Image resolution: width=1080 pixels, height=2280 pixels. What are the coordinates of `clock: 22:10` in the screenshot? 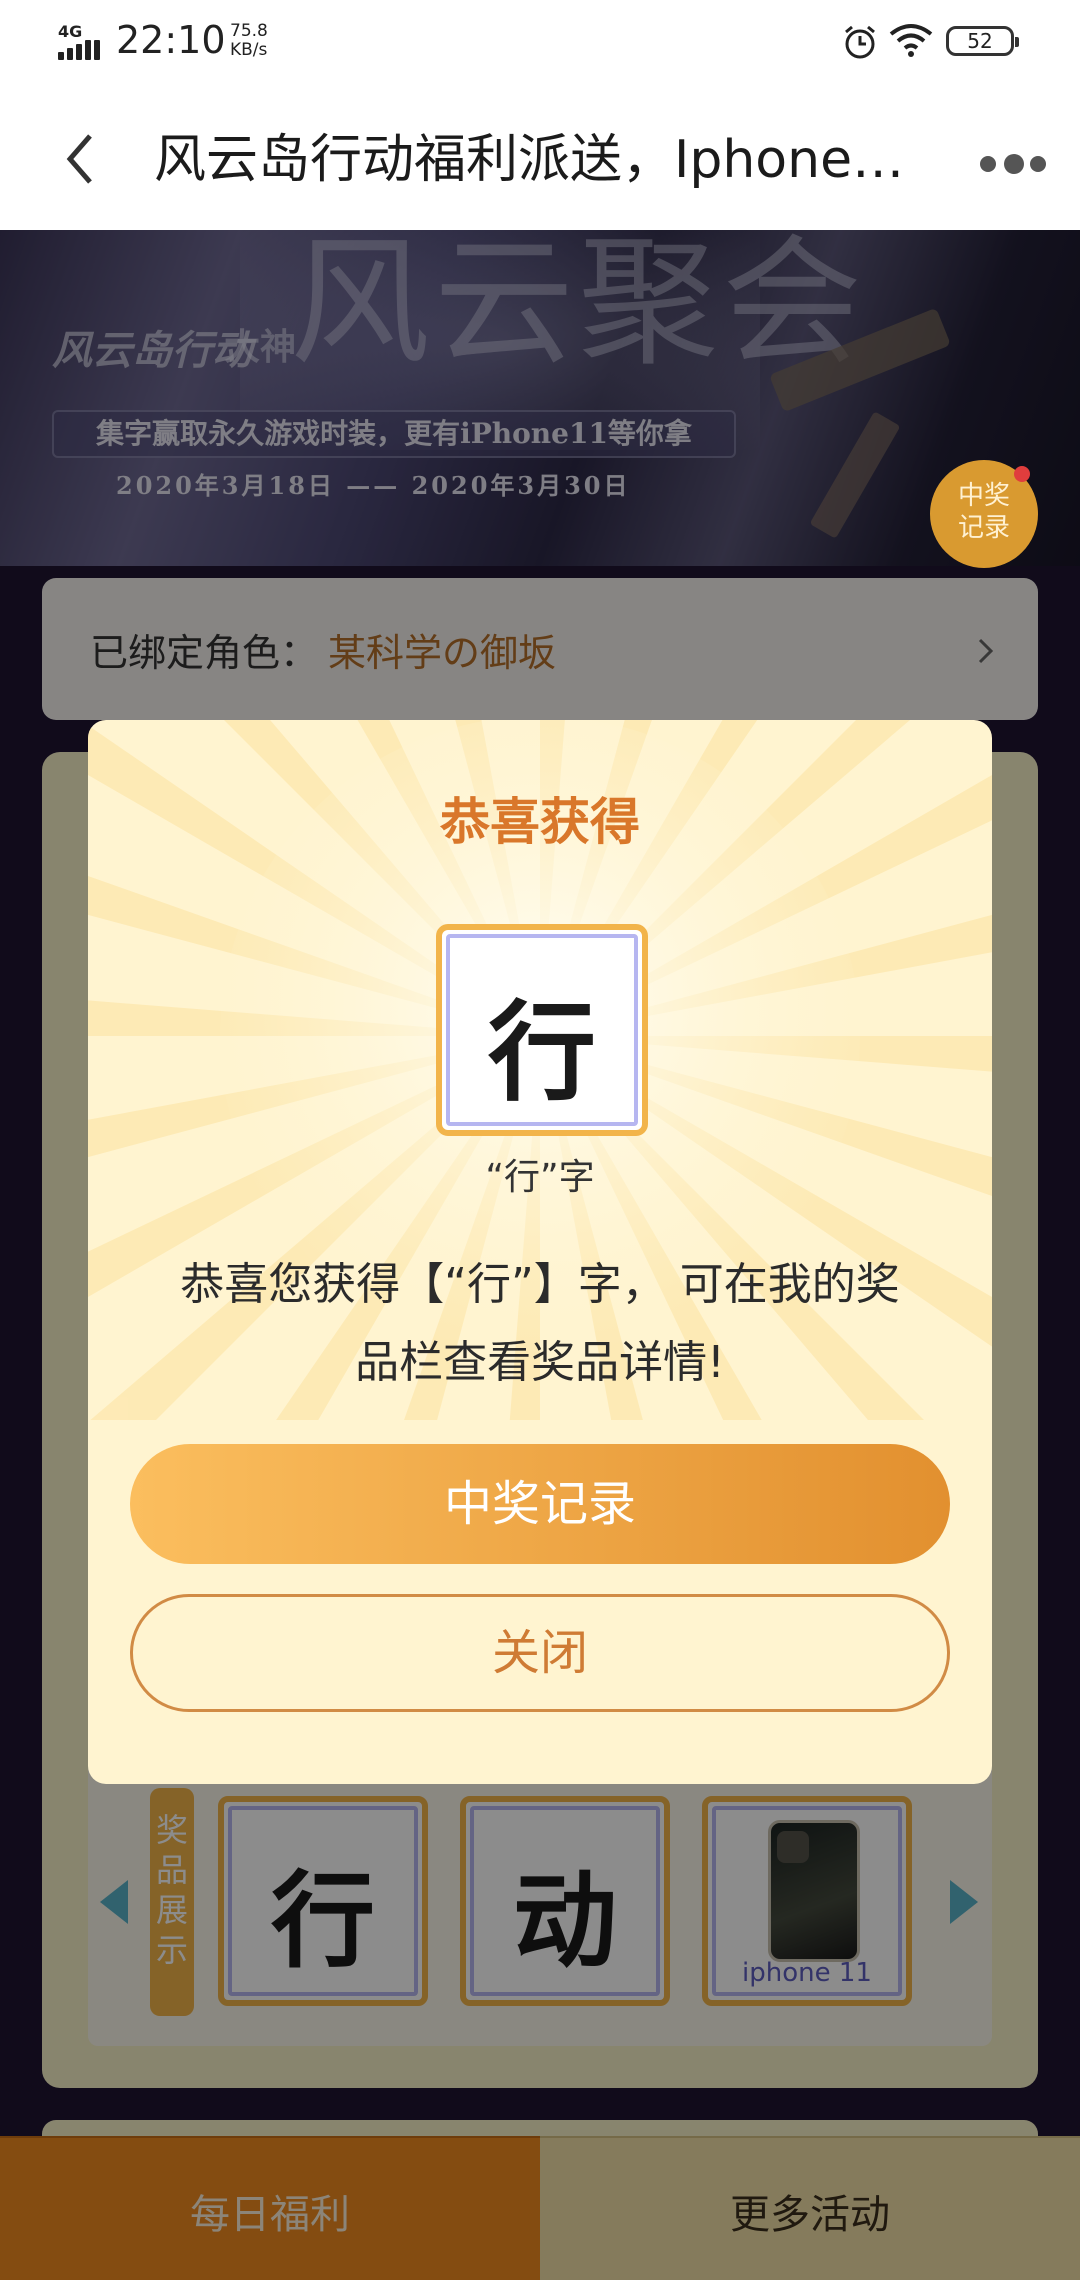 It's located at (171, 40).